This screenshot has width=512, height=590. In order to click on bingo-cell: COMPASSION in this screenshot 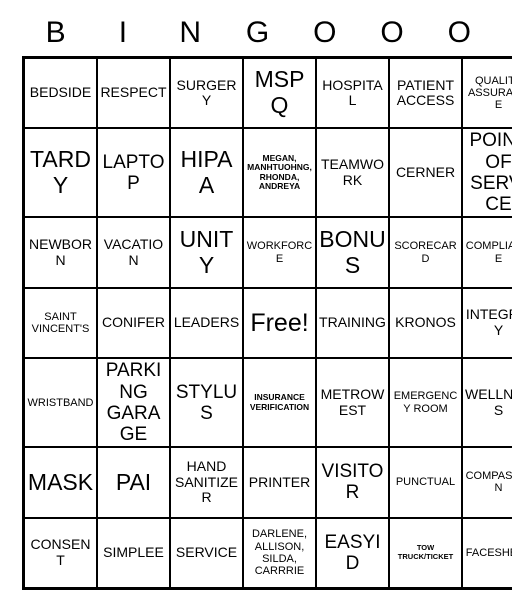, I will do `click(487, 482)`.